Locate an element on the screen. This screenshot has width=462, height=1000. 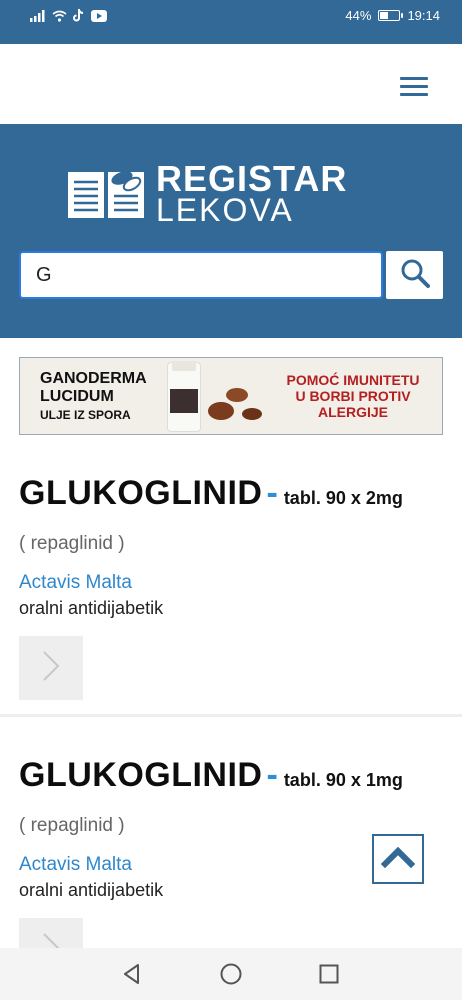
site-header is located at coordinates (231, 84).